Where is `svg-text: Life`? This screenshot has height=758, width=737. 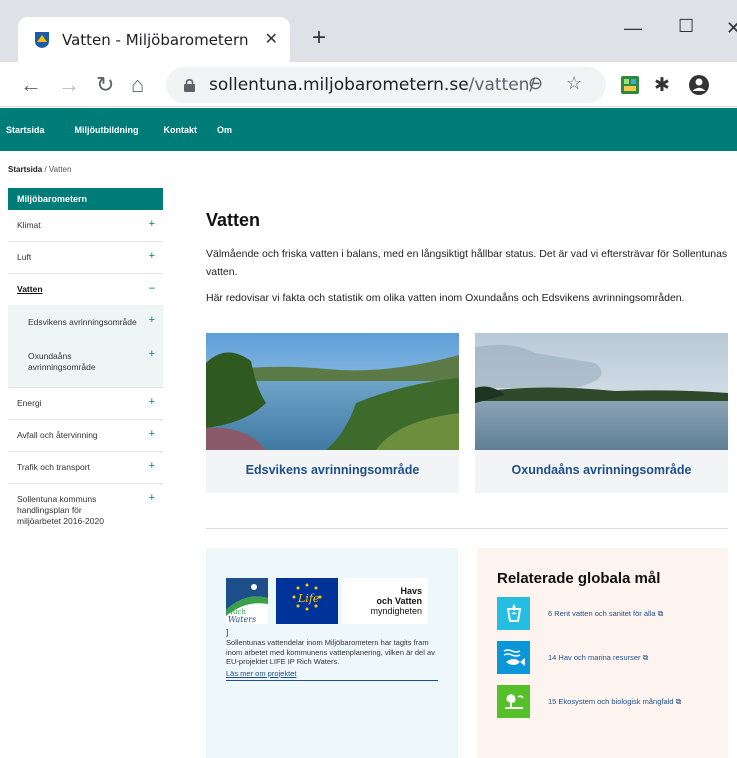 svg-text: Life is located at coordinates (308, 598).